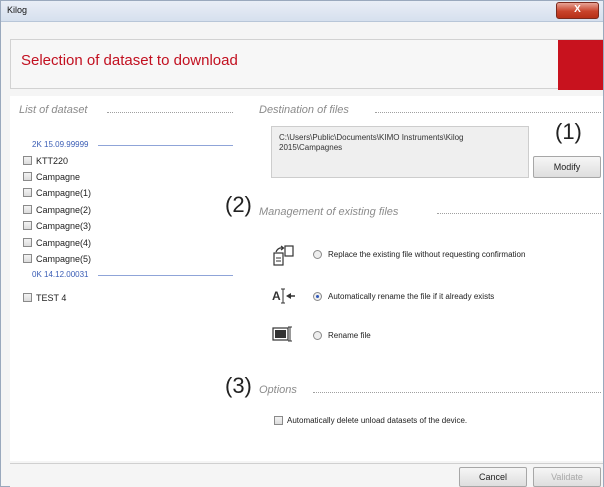 This screenshot has width=604, height=487. Describe the element at coordinates (64, 209) in the screenshot. I see `dataset-item-label: Campagne(2)` at that location.